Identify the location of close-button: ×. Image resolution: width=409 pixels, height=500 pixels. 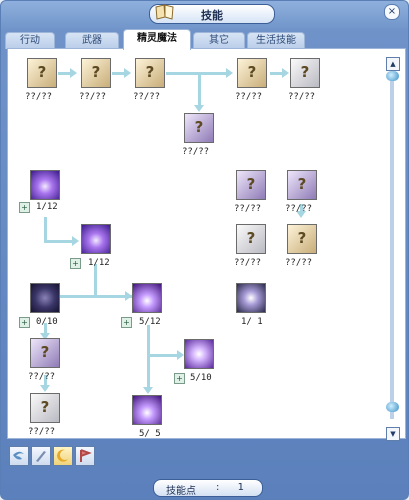
(392, 12).